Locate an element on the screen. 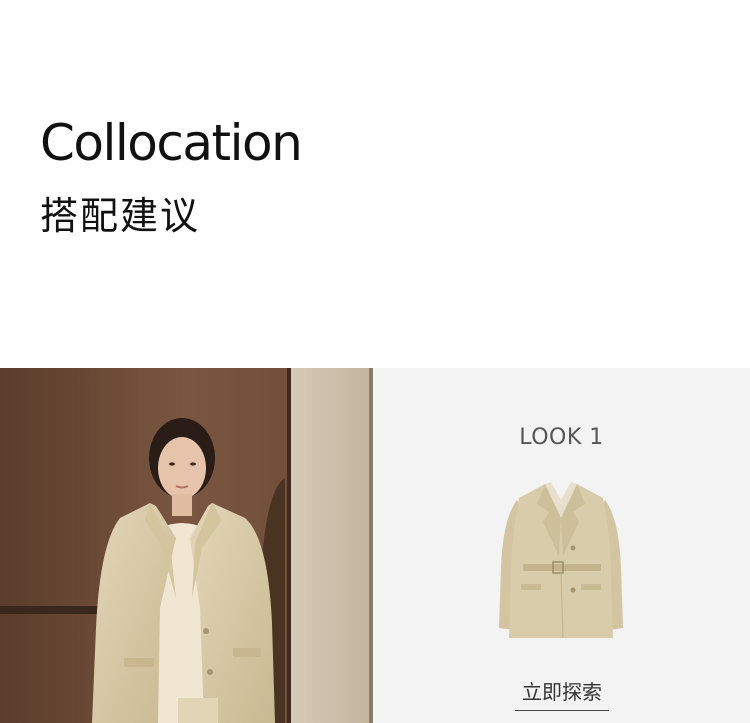 This screenshot has width=750, height=723. blazer-icon is located at coordinates (561, 560).